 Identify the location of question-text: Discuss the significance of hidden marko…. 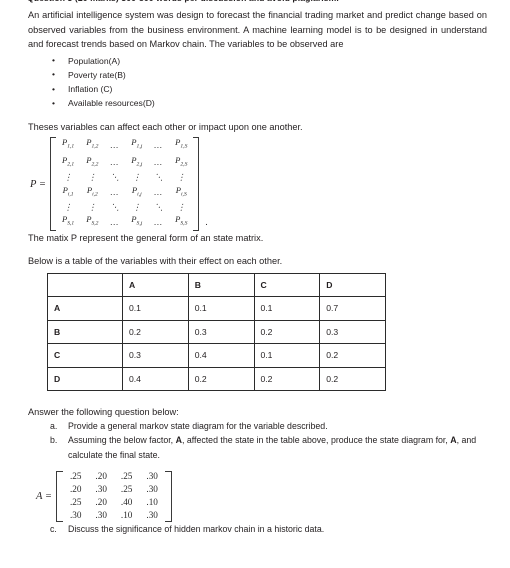
(196, 528).